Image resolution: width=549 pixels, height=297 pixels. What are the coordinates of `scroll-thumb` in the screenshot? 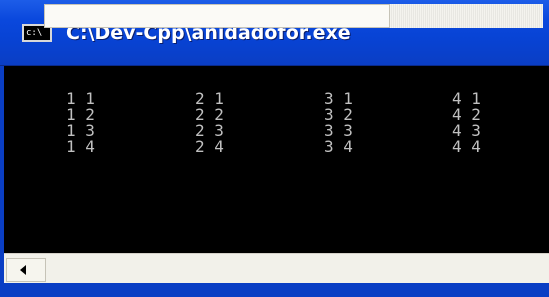 It's located at (217, 16).